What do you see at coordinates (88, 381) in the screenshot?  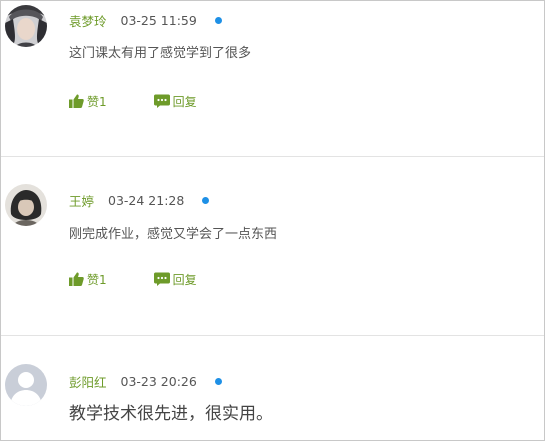 I see `username: 彭阳红` at bounding box center [88, 381].